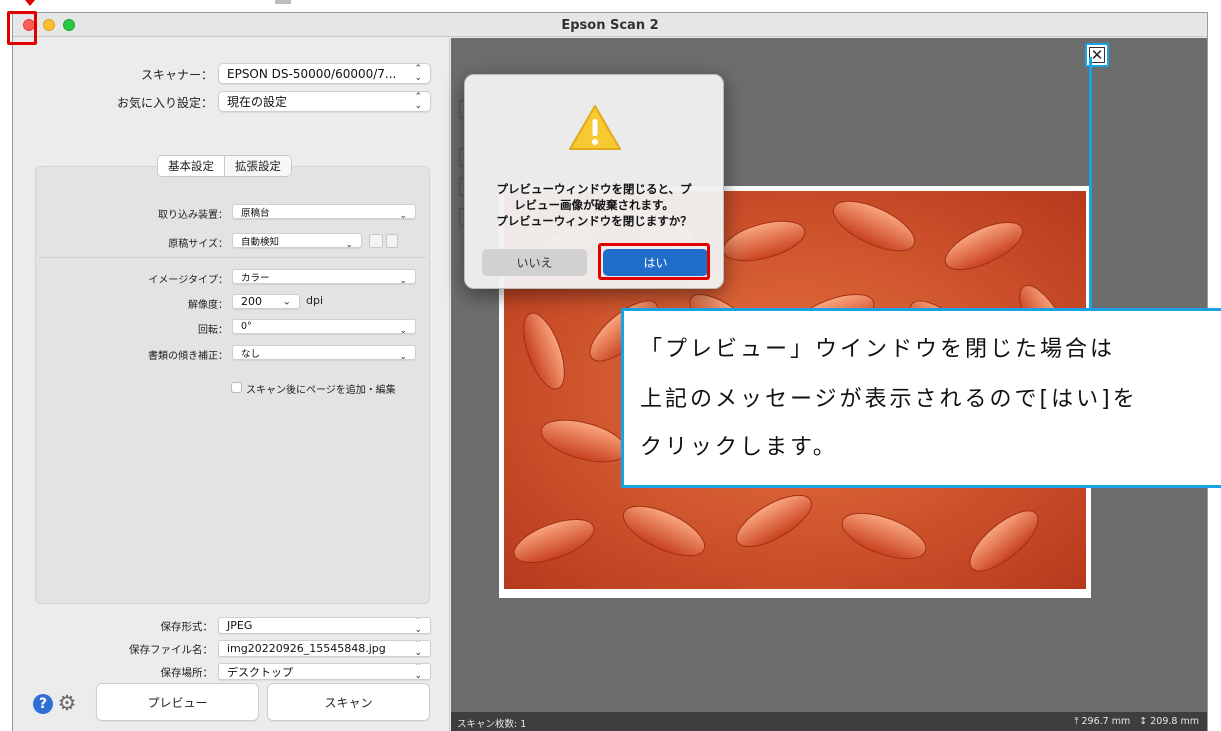  I want to click on window-title: Epson Scan 2, so click(610, 25).